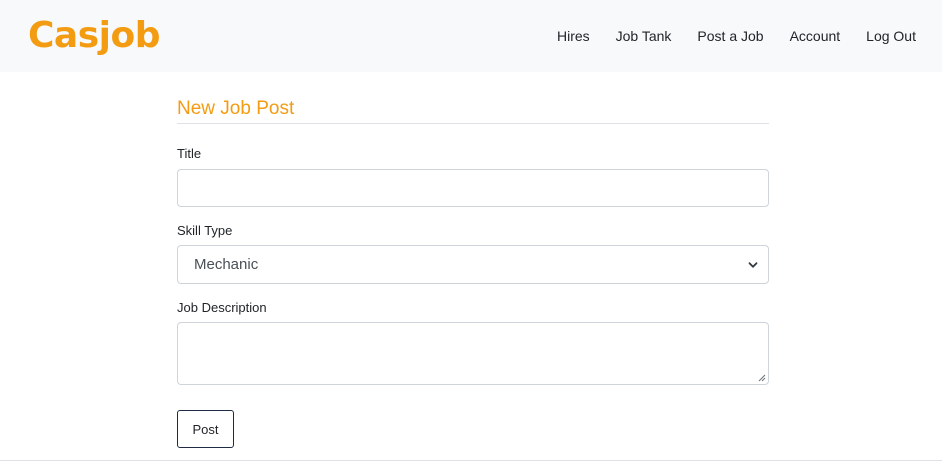 The height and width of the screenshot is (463, 942). I want to click on skill-type-select: Mechanic, so click(473, 264).